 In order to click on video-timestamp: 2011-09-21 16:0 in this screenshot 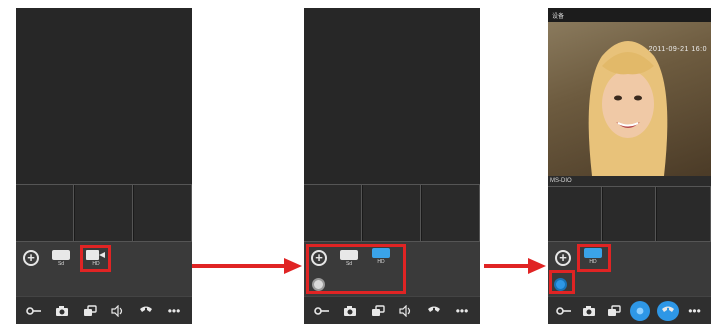, I will do `click(677, 49)`.